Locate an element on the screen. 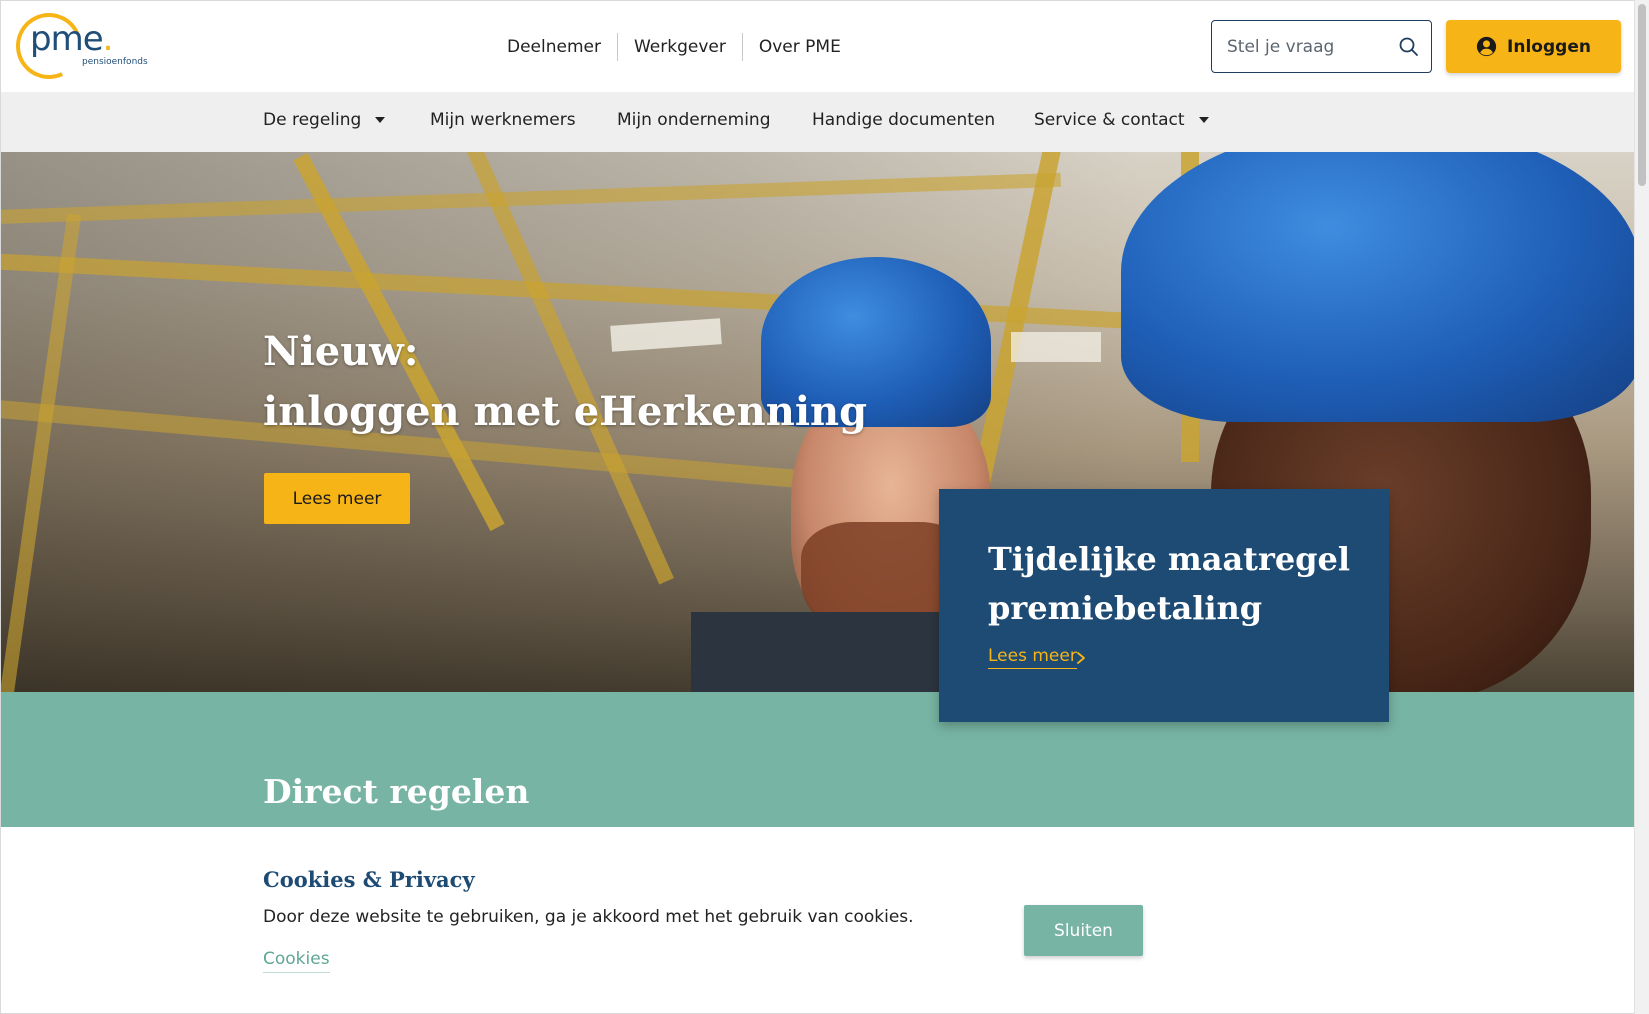 The height and width of the screenshot is (1014, 1649). close-cookie-button: Sluiten is located at coordinates (1083, 930).